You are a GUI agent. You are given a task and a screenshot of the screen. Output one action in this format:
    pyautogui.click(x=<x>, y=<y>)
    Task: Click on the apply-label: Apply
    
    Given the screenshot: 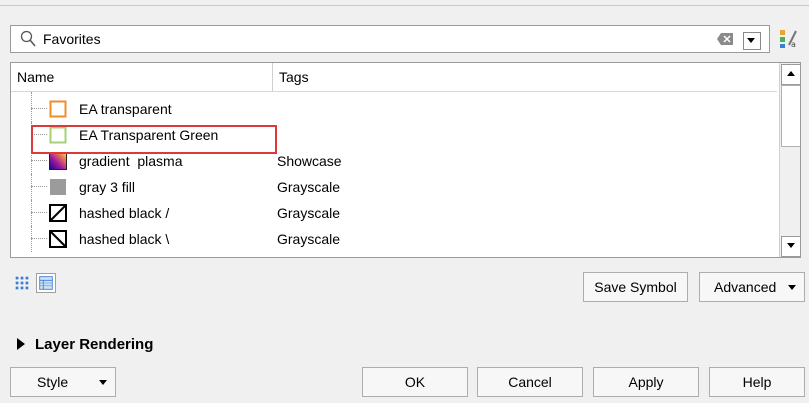 What is the action you would take?
    pyautogui.click(x=646, y=382)
    